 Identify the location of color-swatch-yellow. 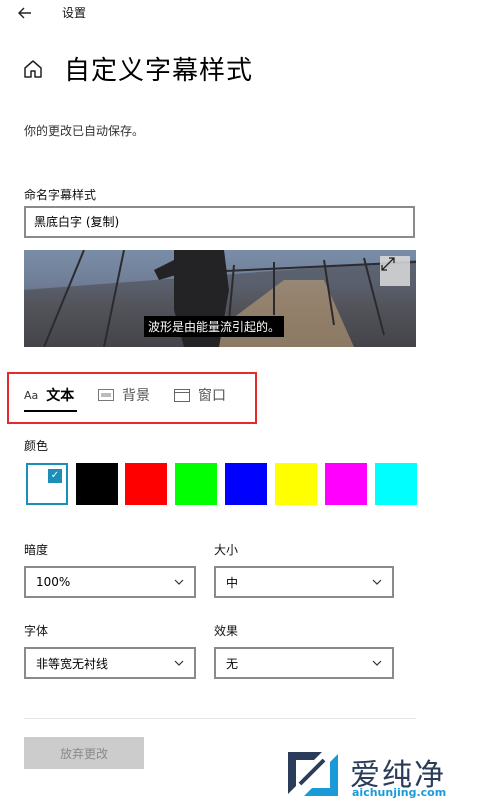
(296, 484).